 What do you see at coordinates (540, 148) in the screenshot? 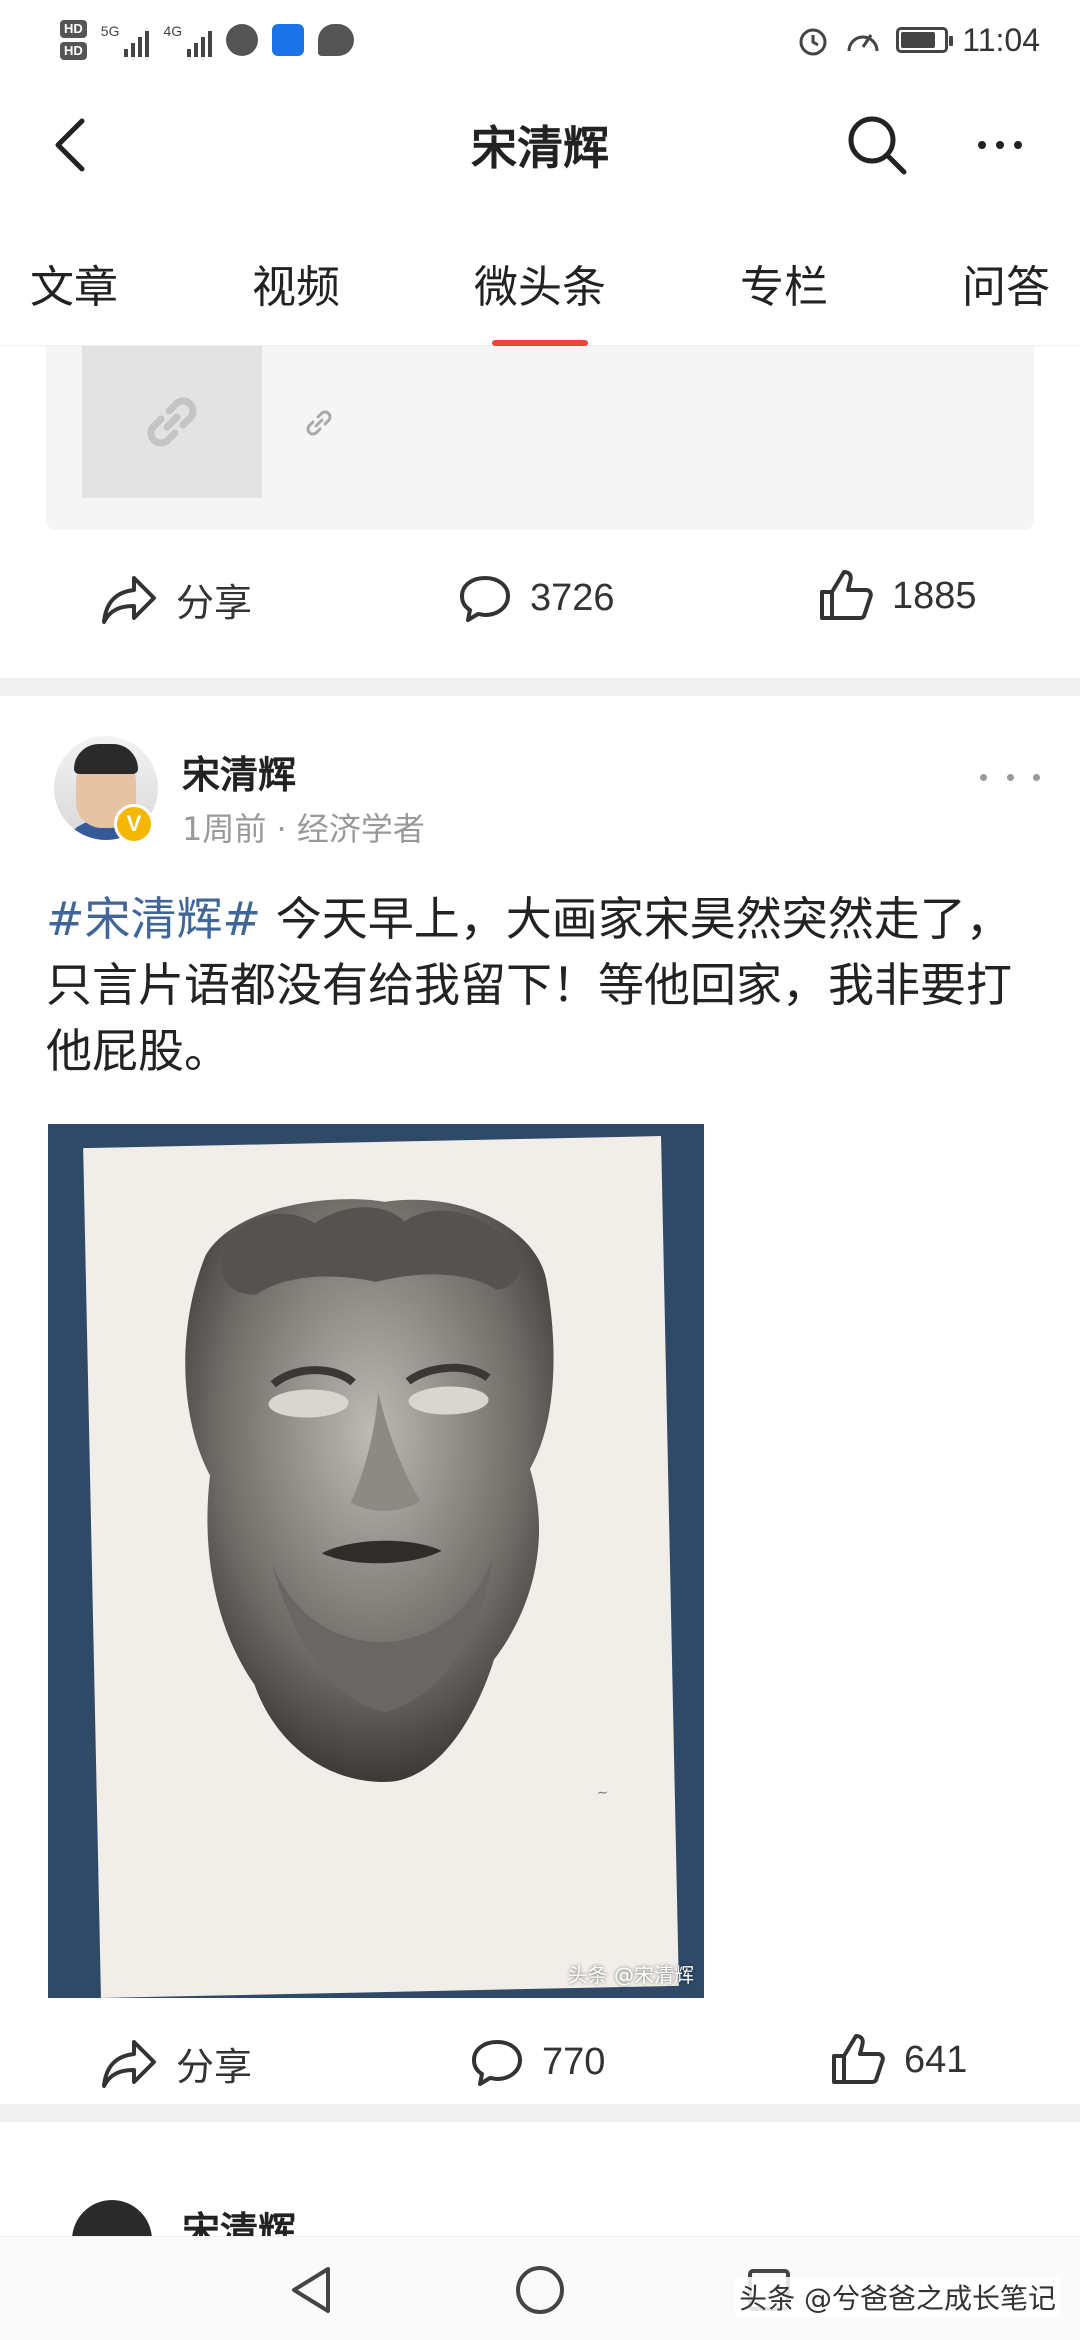
I see `page-title: 宋清辉` at bounding box center [540, 148].